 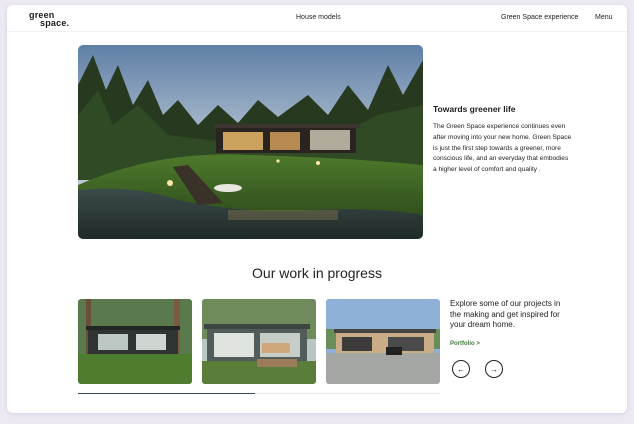 I want to click on arrow-right-icon: →, so click(x=494, y=369).